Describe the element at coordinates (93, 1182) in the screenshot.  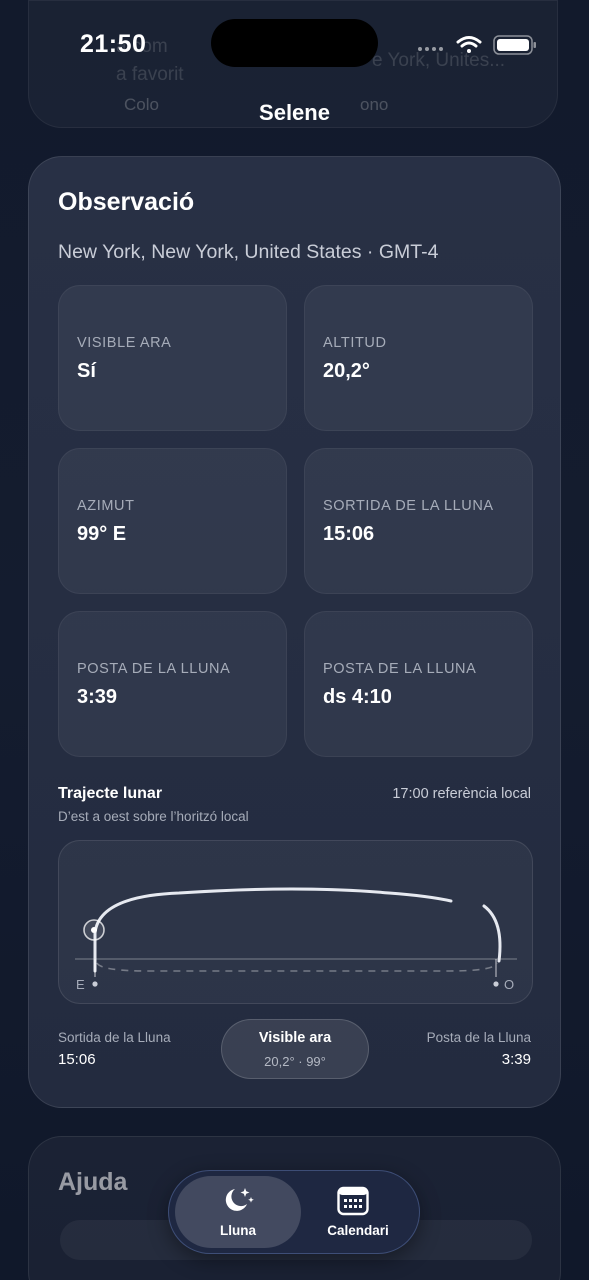
I see `help-title: Ajuda` at that location.